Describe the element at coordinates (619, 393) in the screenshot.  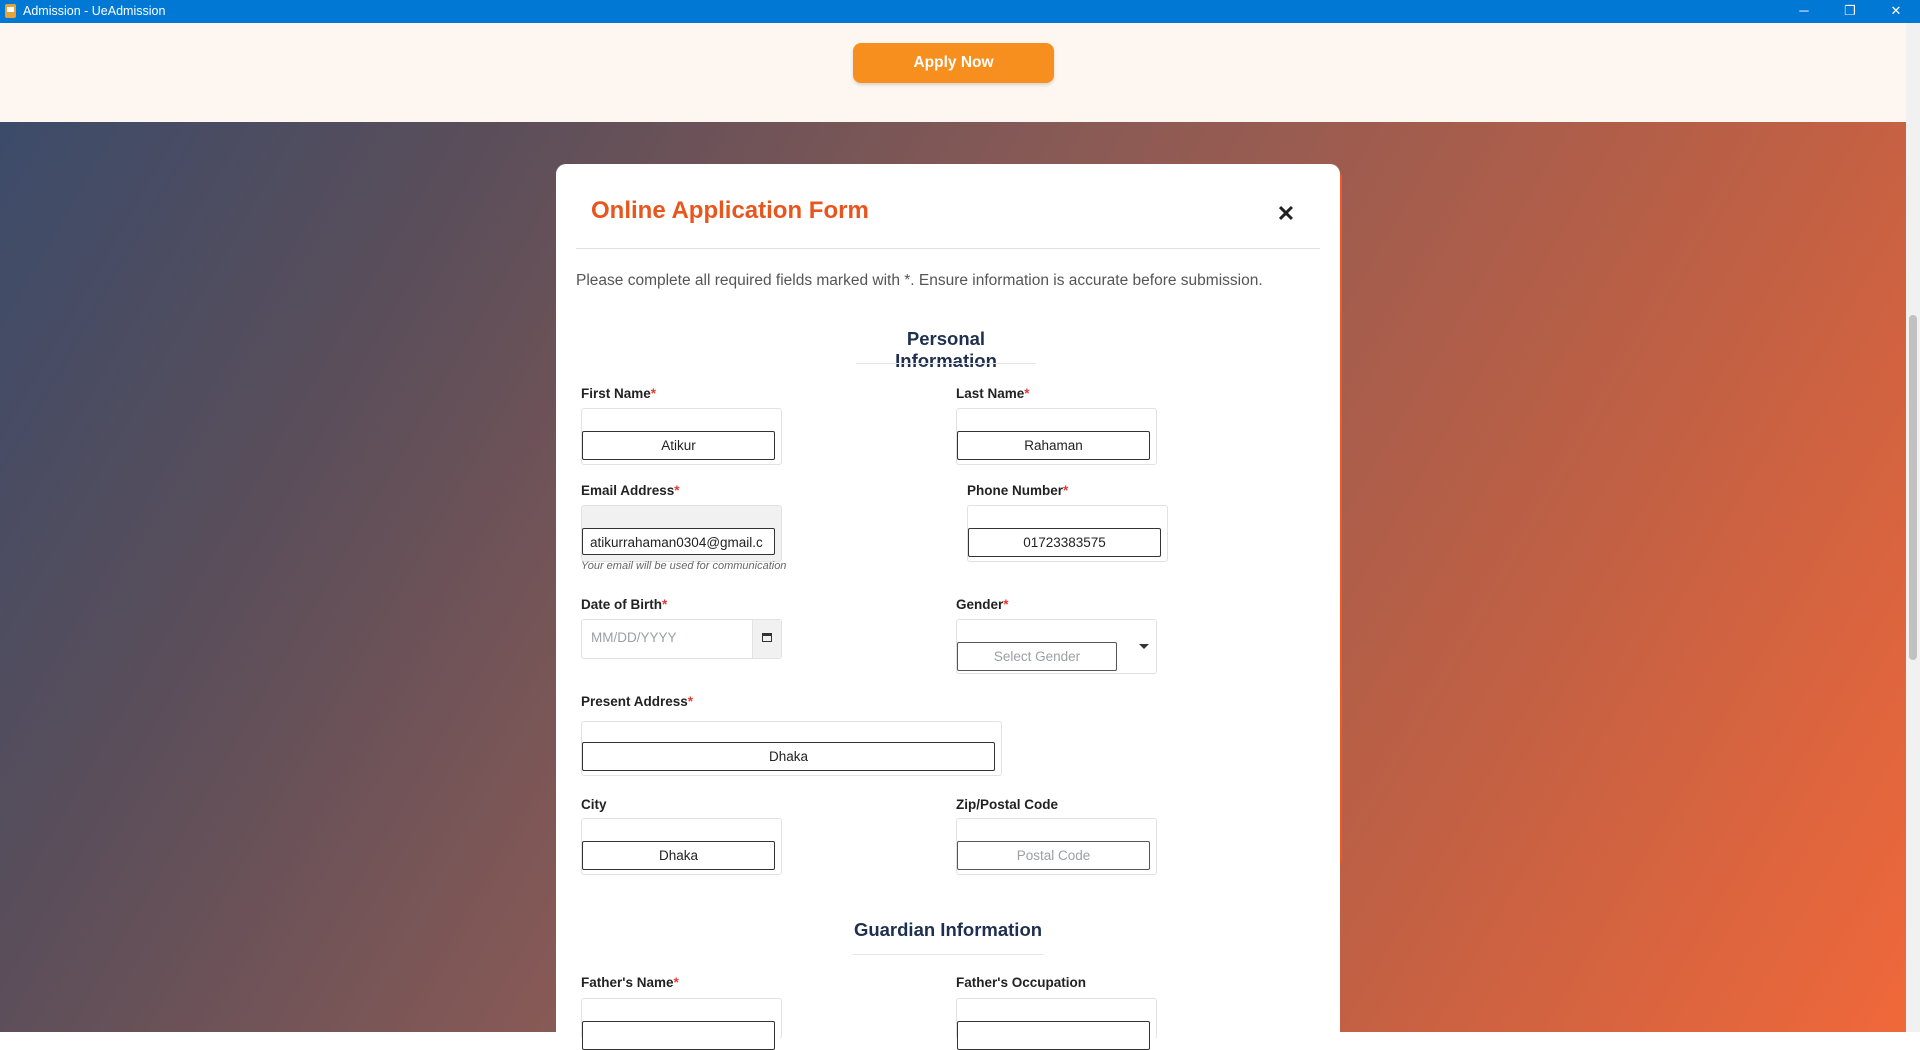
I see `first-name-label: First Name*` at that location.